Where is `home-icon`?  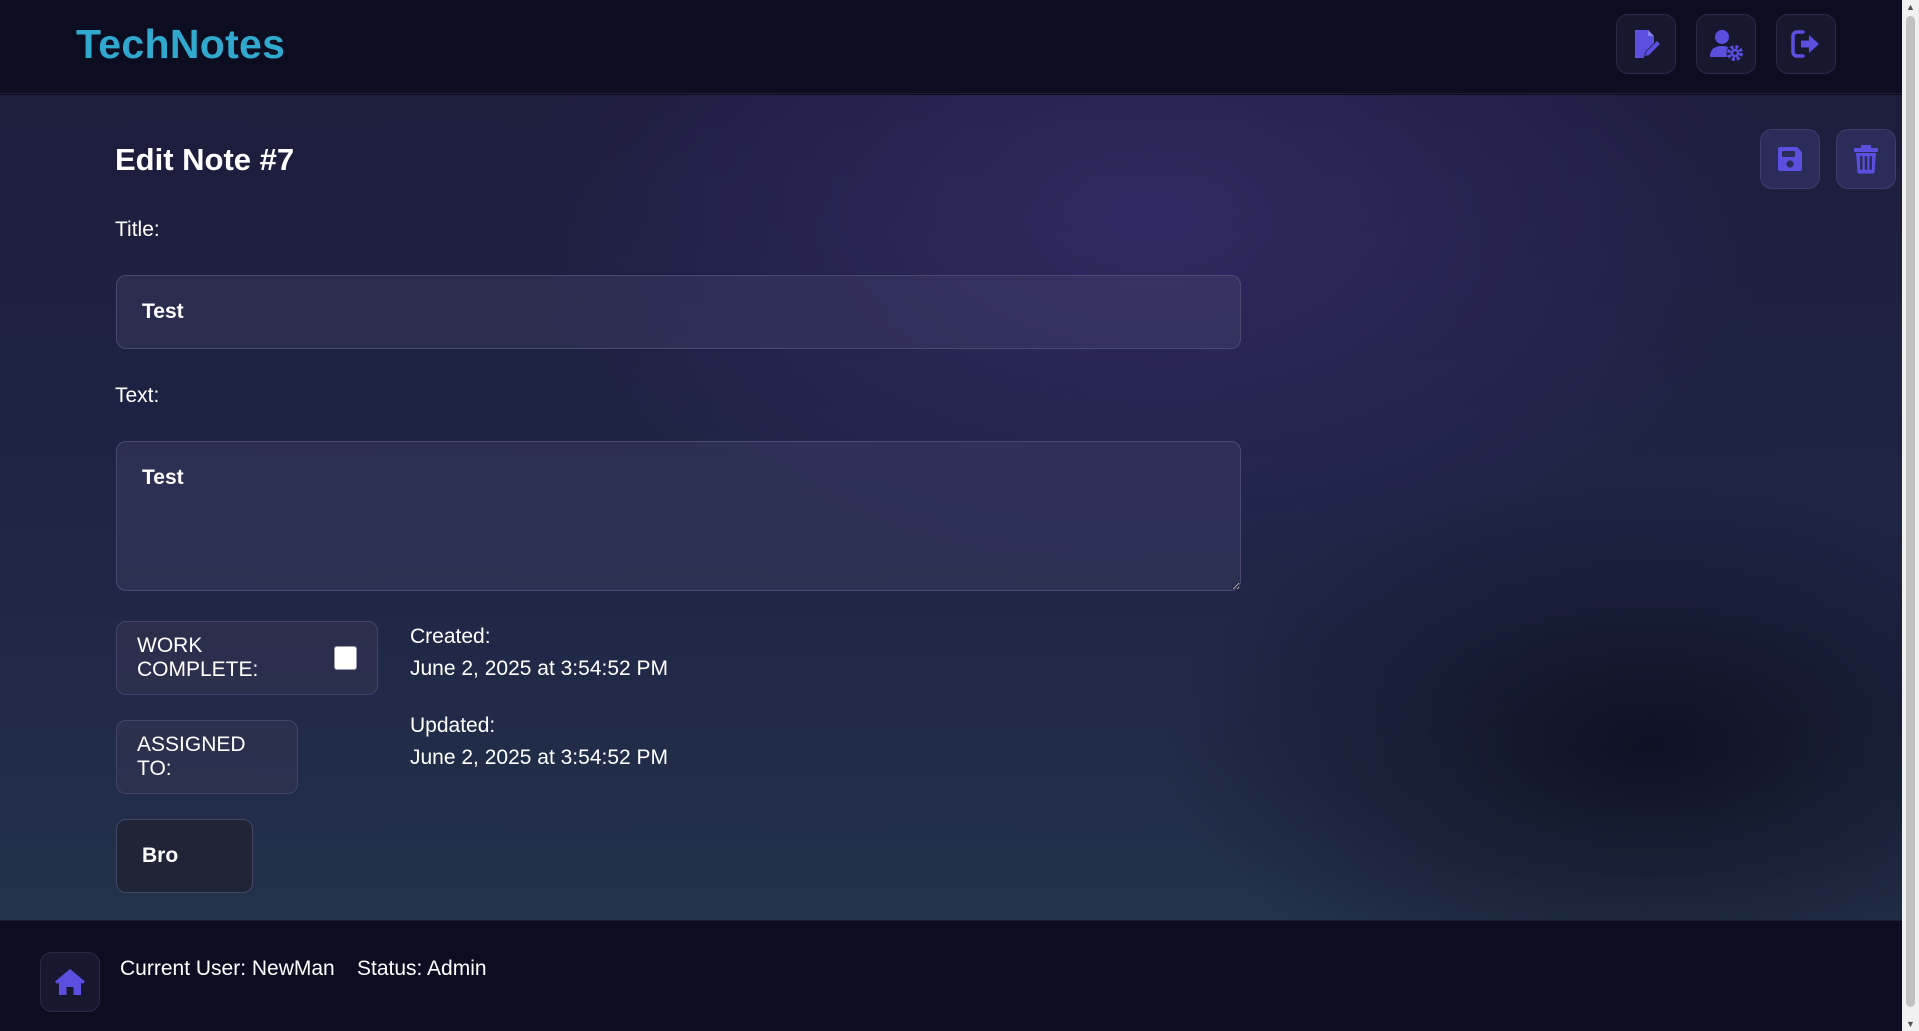
home-icon is located at coordinates (70, 982).